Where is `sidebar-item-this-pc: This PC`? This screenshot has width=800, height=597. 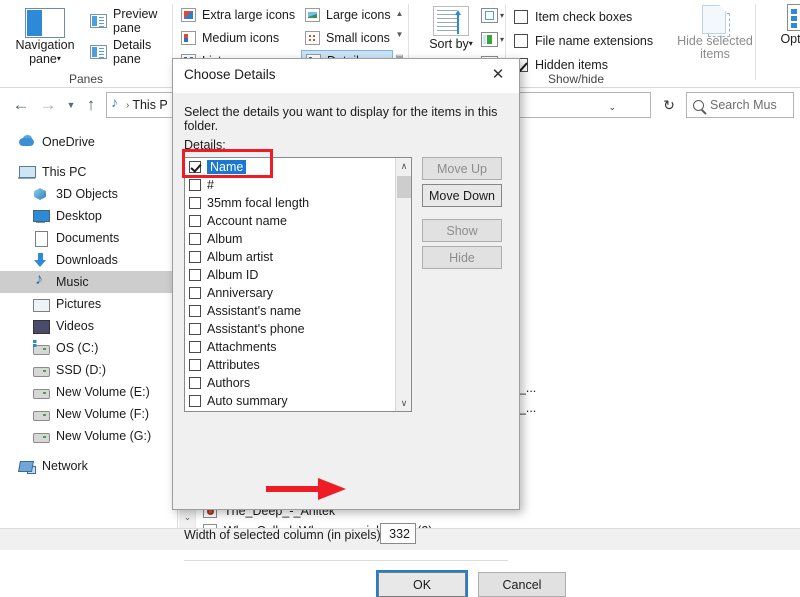 sidebar-item-this-pc: This PC is located at coordinates (88, 172).